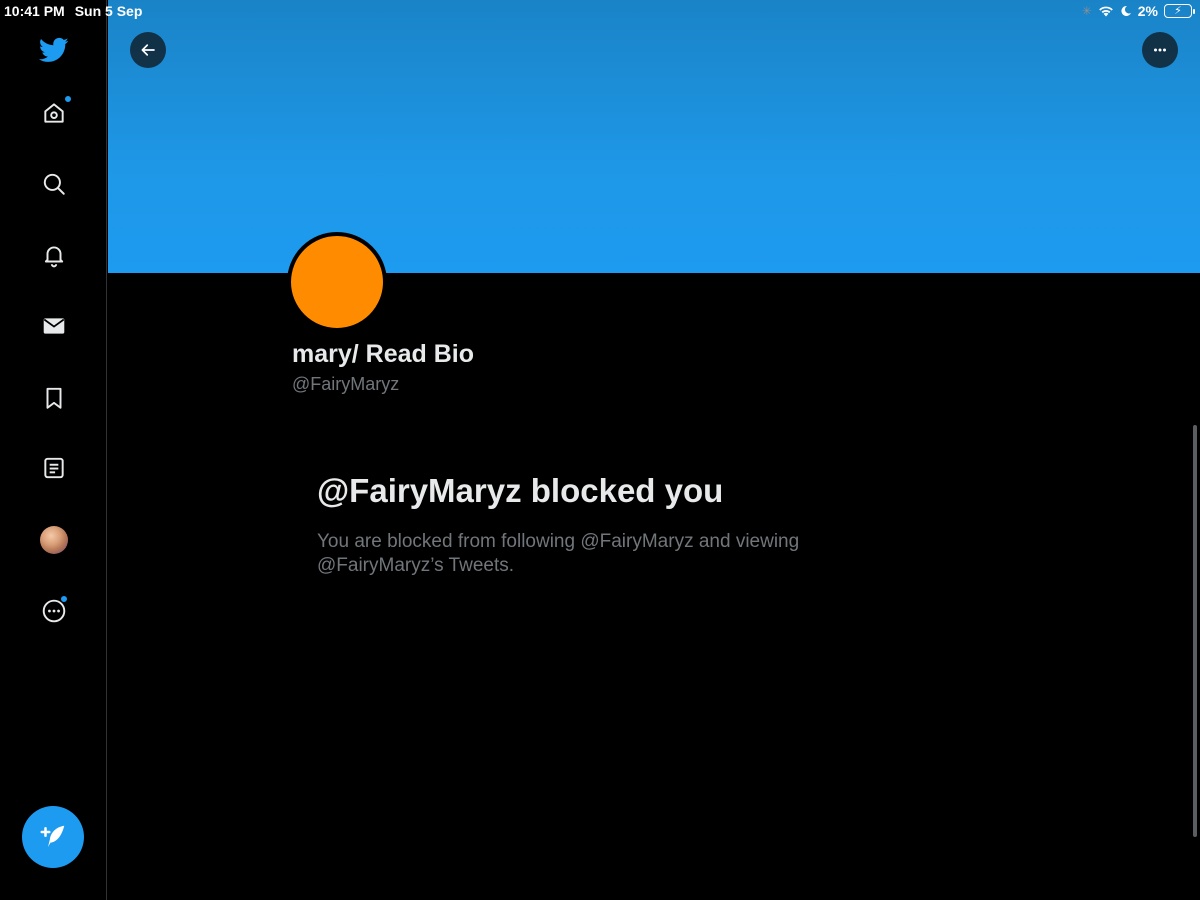  Describe the element at coordinates (600, 11) in the screenshot. I see `status-bar: 10:41 PM Sun 5 Sep ✳ 2% ⚡` at that location.